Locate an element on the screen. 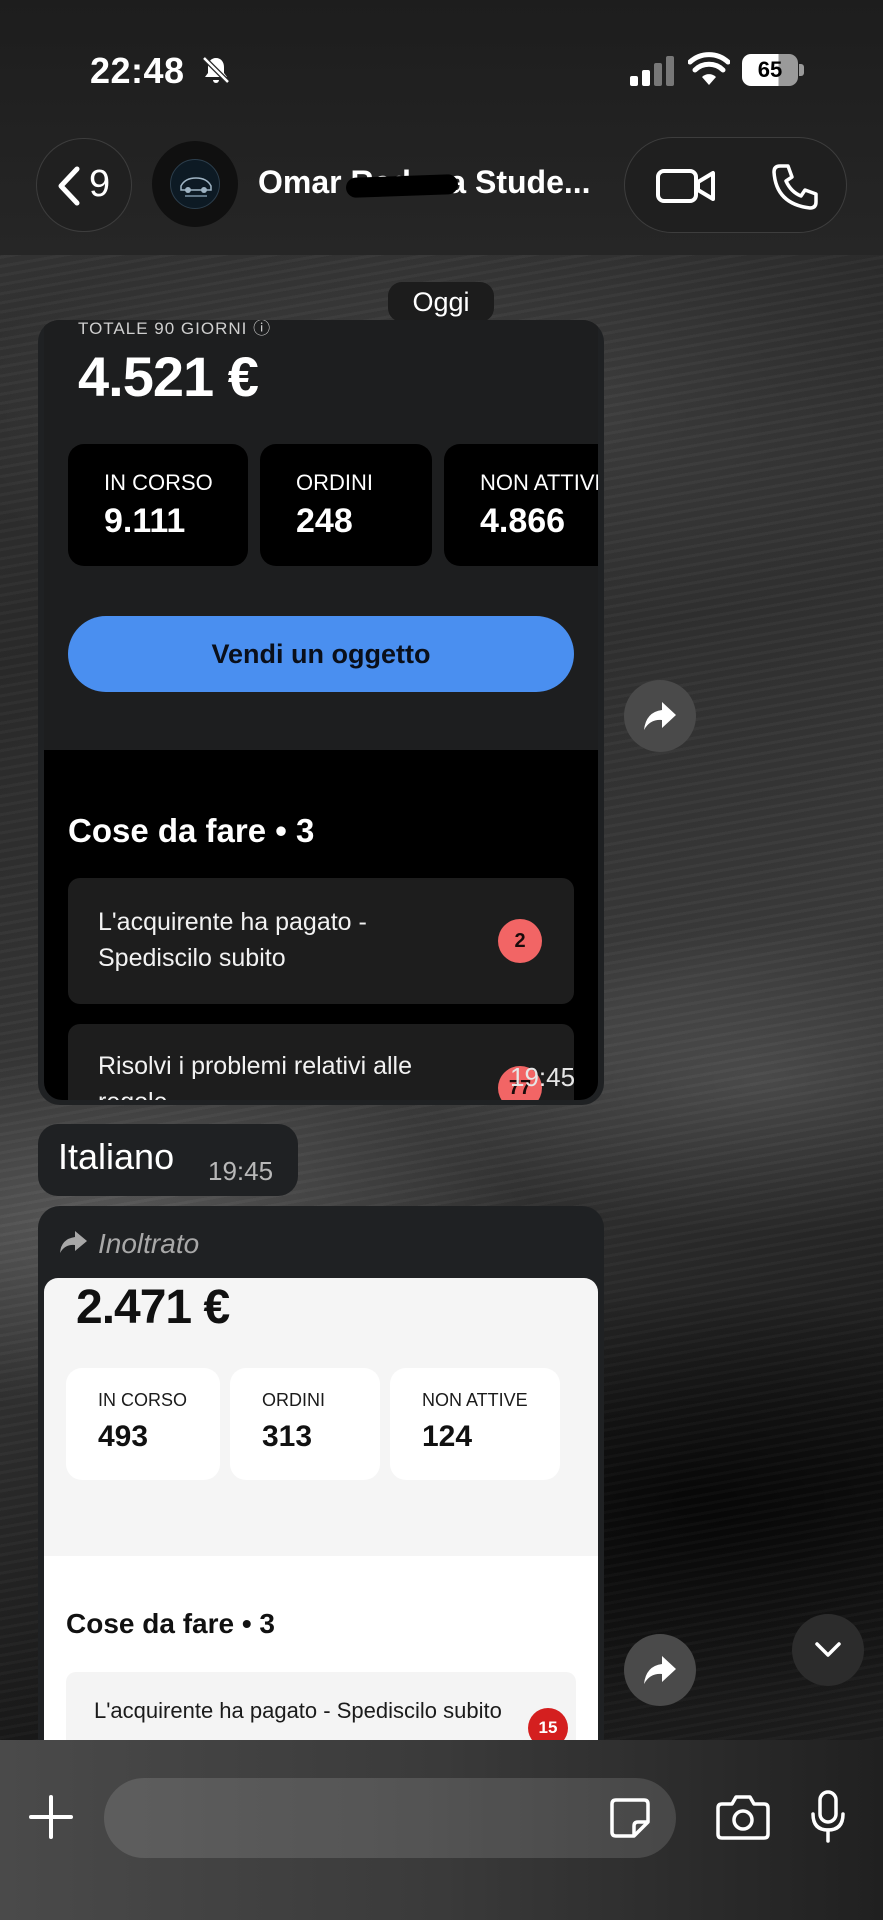 This screenshot has height=1920, width=883. todo-text: Risolvi i problemi relativi alle regole is located at coordinates (255, 1076).